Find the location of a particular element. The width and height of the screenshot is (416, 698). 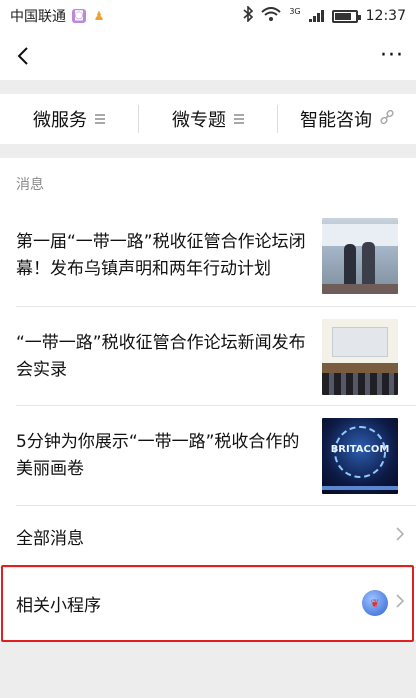

more-options-button: ··· is located at coordinates (392, 56).